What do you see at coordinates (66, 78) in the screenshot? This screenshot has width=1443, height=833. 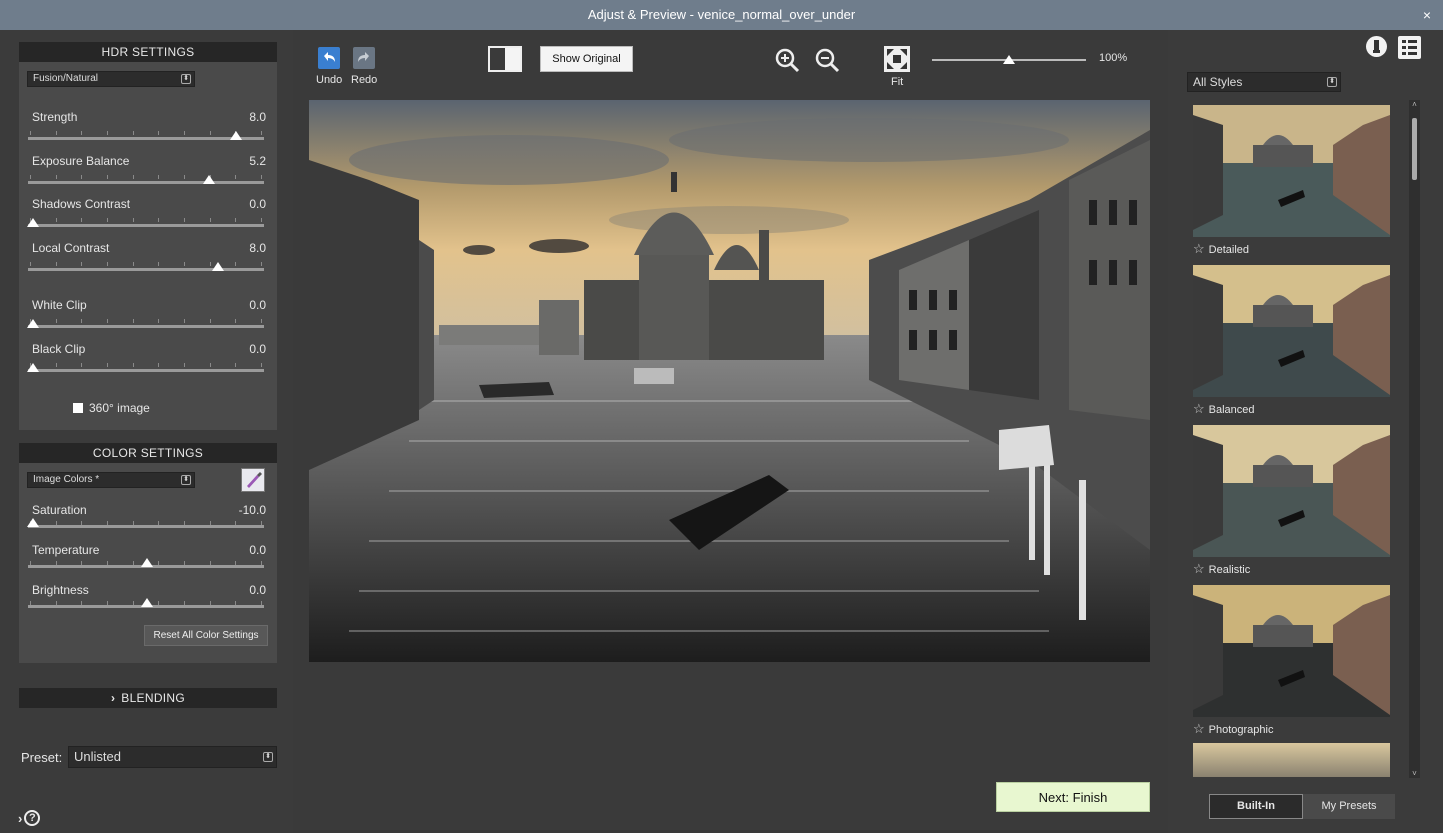 I see `hdr-method-value: Fusion/Natural` at bounding box center [66, 78].